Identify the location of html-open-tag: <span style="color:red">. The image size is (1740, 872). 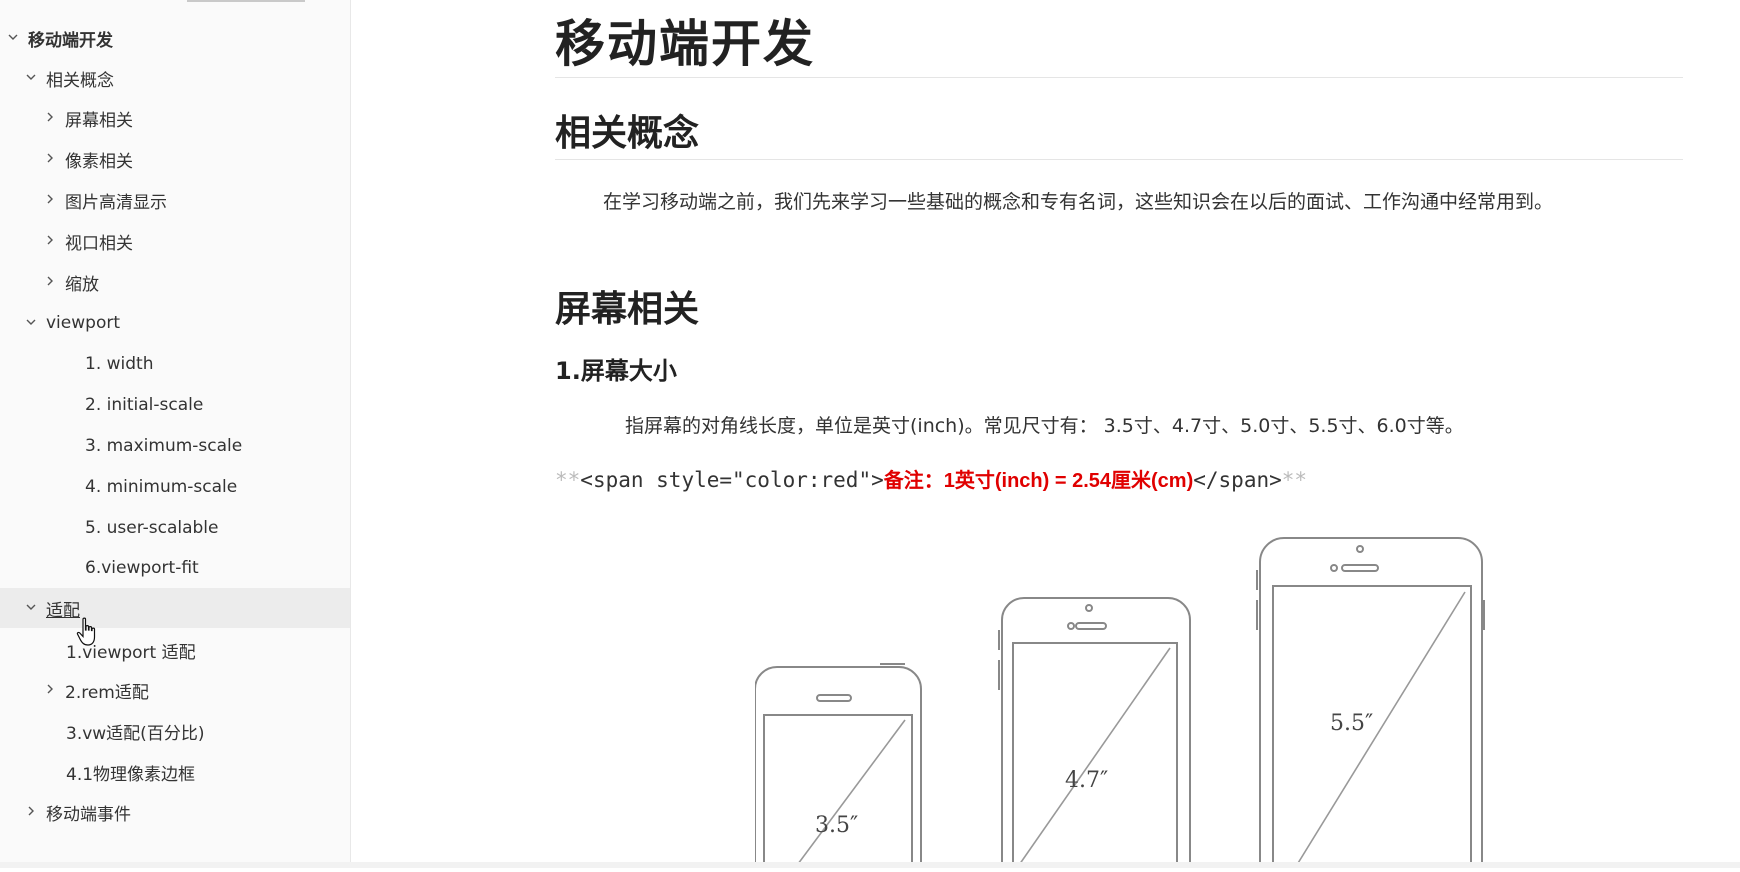
(732, 480).